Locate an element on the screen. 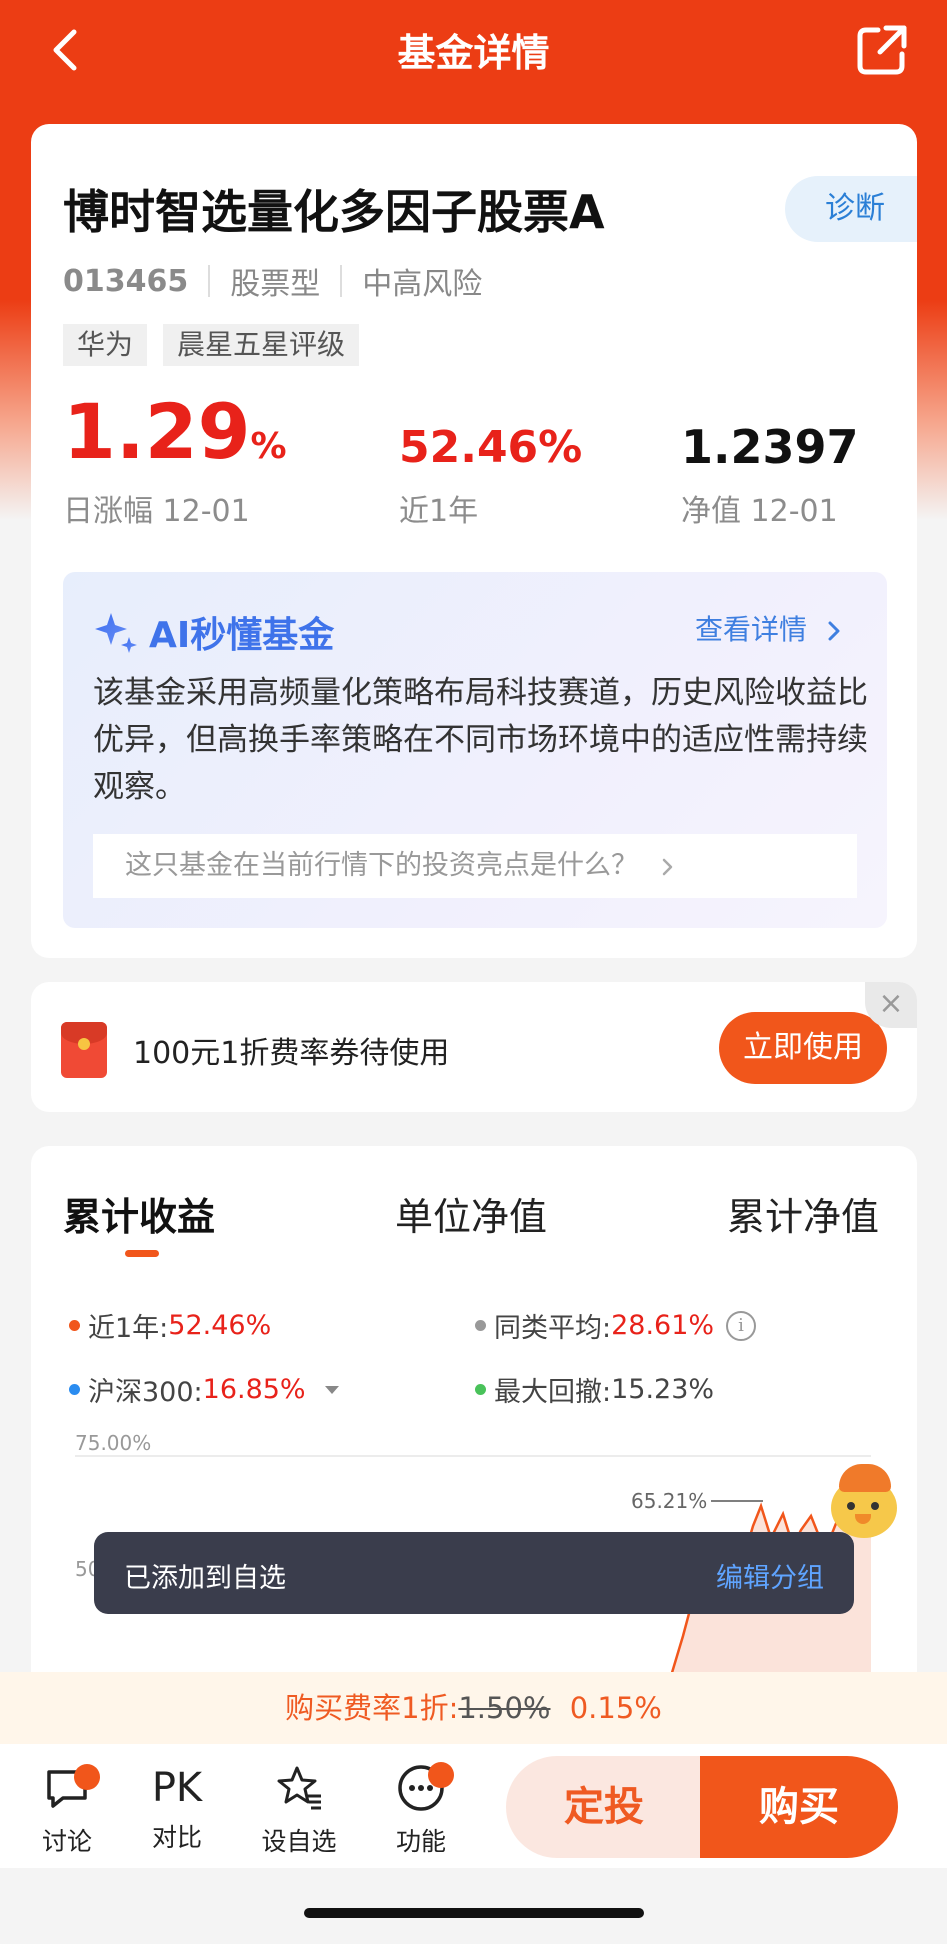 The height and width of the screenshot is (1944, 947). legend-near-year: 近1年: 52.46% is located at coordinates (170, 1325).